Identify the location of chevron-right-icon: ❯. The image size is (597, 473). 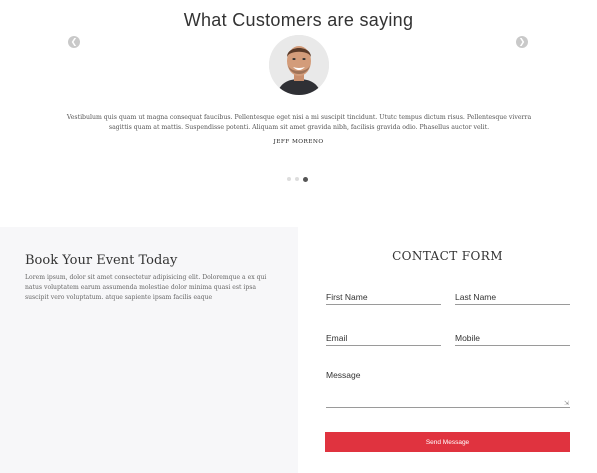
(522, 42).